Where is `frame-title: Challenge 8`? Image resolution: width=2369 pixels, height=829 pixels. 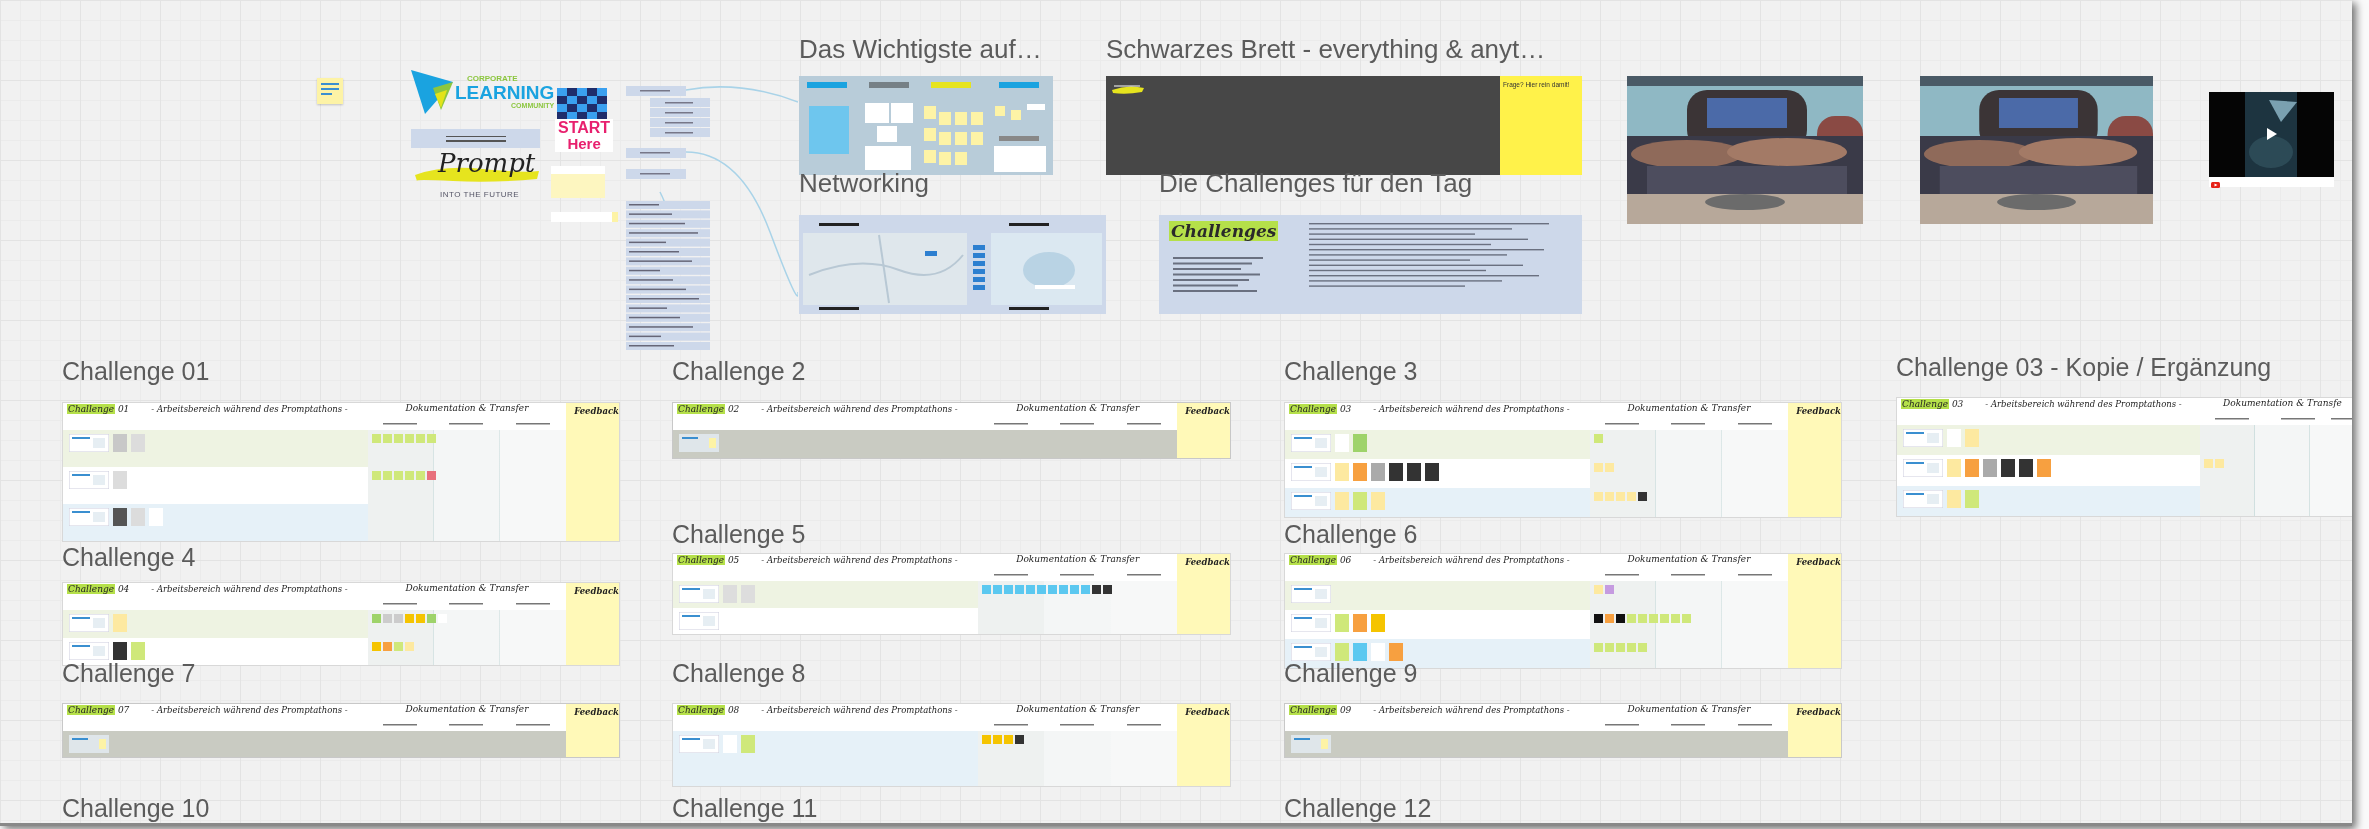
frame-title: Challenge 8 is located at coordinates (739, 673).